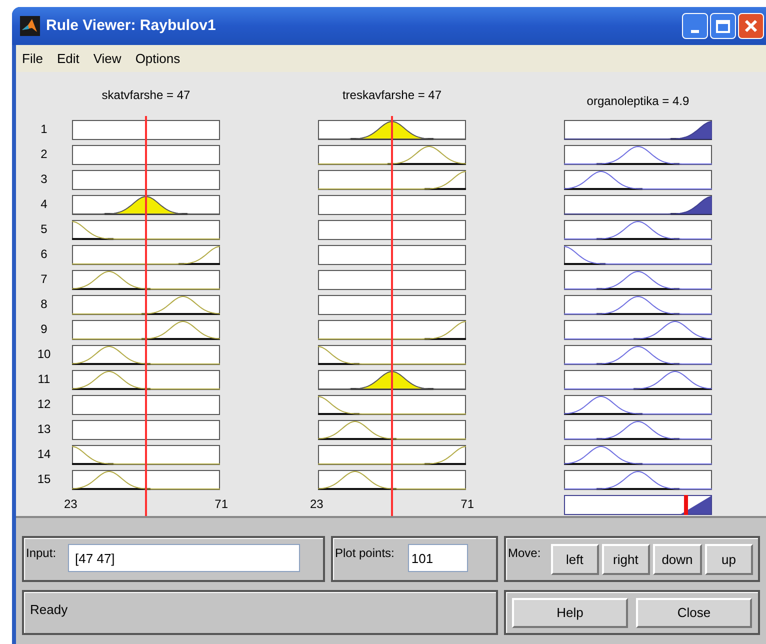  Describe the element at coordinates (570, 613) in the screenshot. I see `help-button: Help` at that location.